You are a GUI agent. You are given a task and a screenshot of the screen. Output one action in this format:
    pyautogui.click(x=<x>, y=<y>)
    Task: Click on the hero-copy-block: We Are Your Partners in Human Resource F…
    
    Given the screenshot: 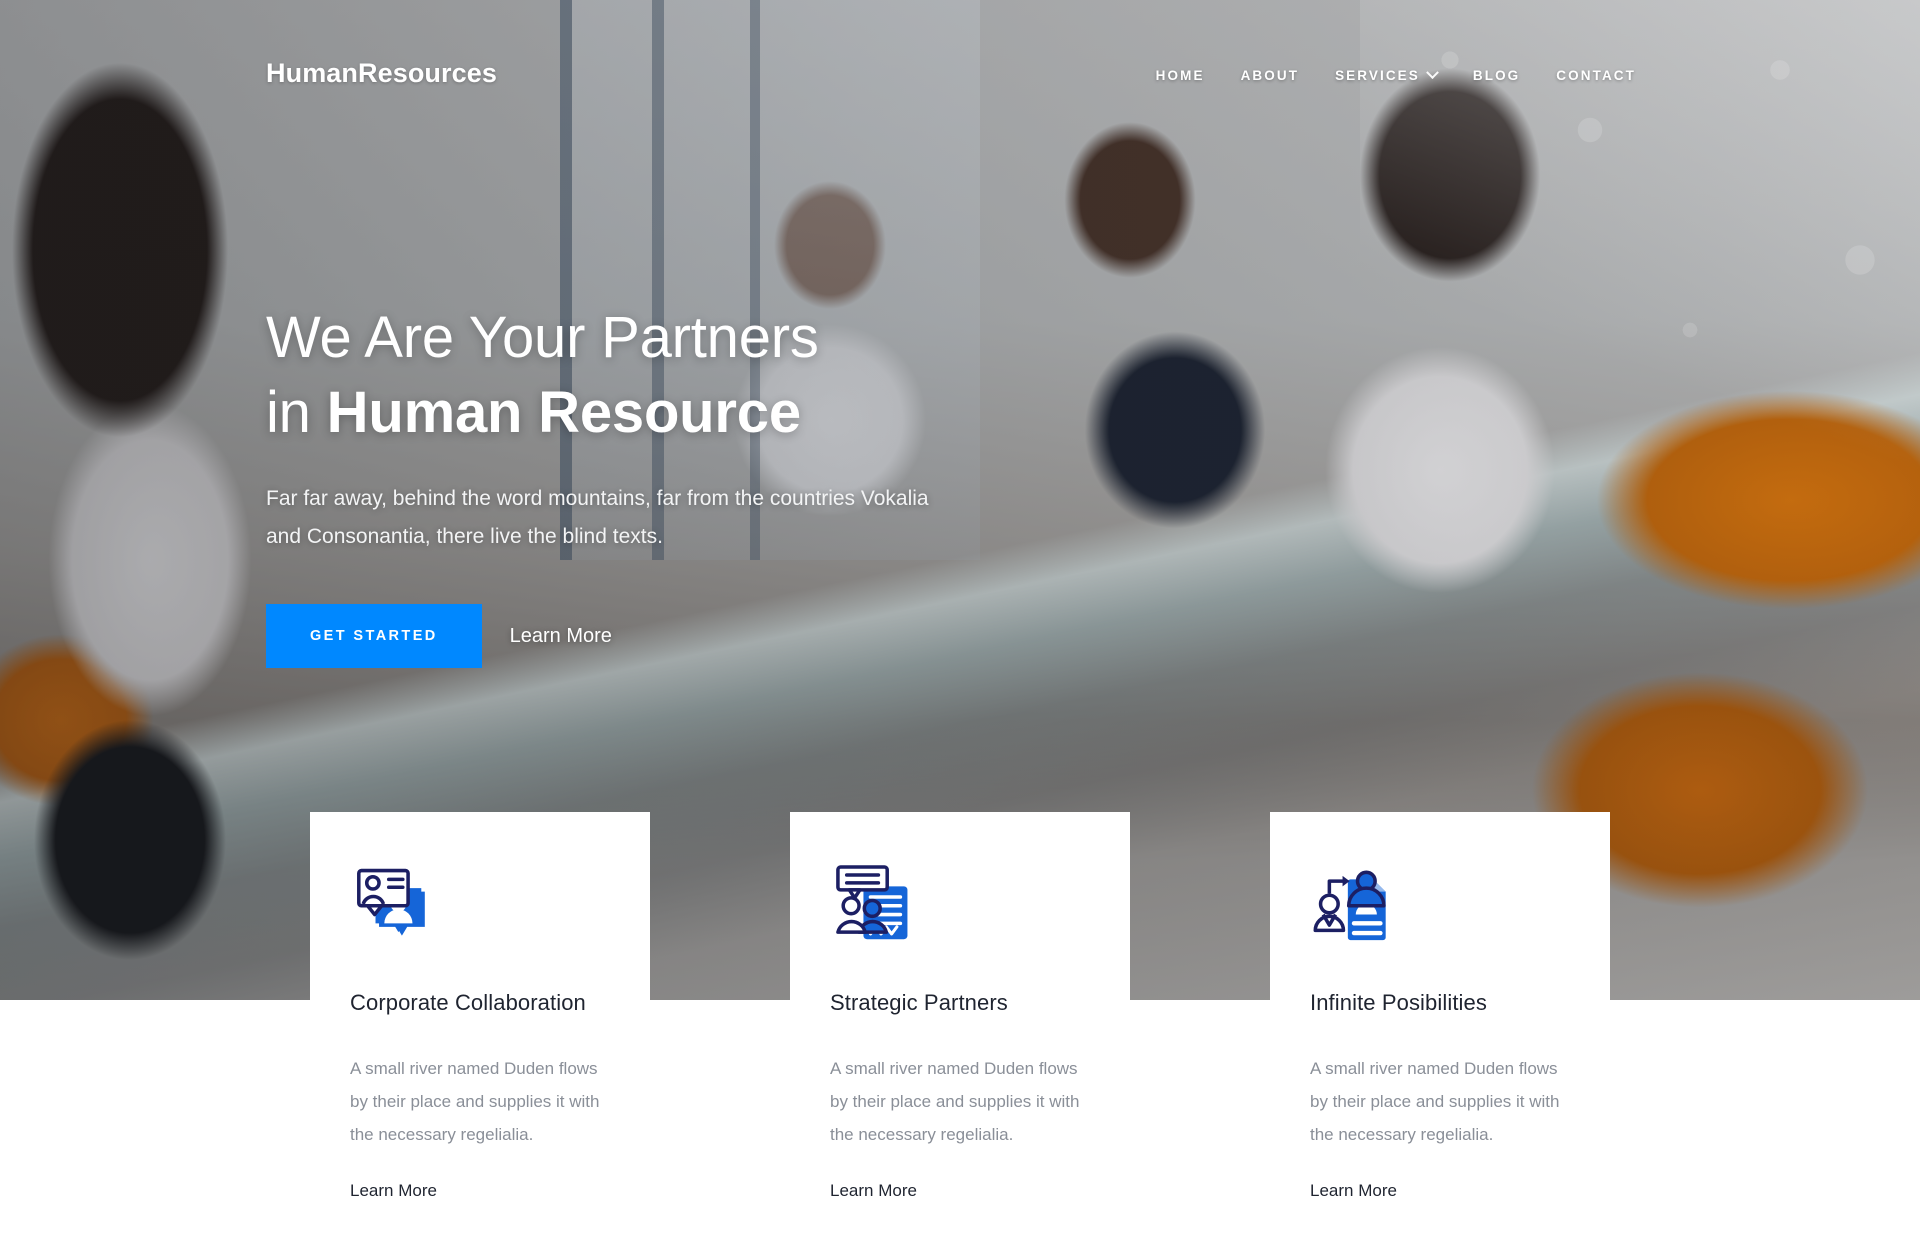 What is the action you would take?
    pyautogui.click(x=676, y=484)
    